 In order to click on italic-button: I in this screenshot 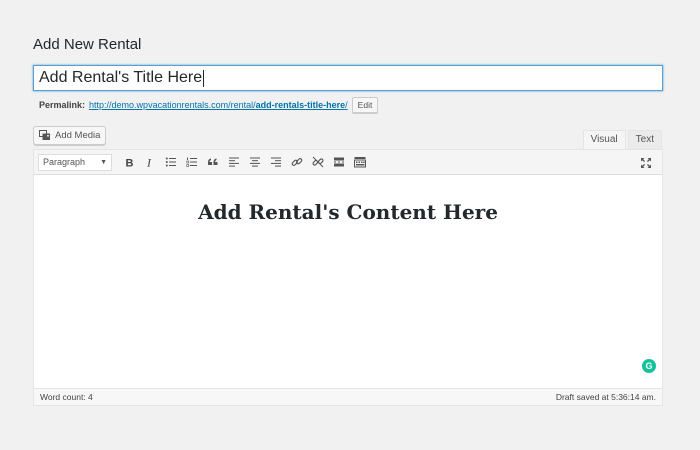, I will do `click(149, 162)`.